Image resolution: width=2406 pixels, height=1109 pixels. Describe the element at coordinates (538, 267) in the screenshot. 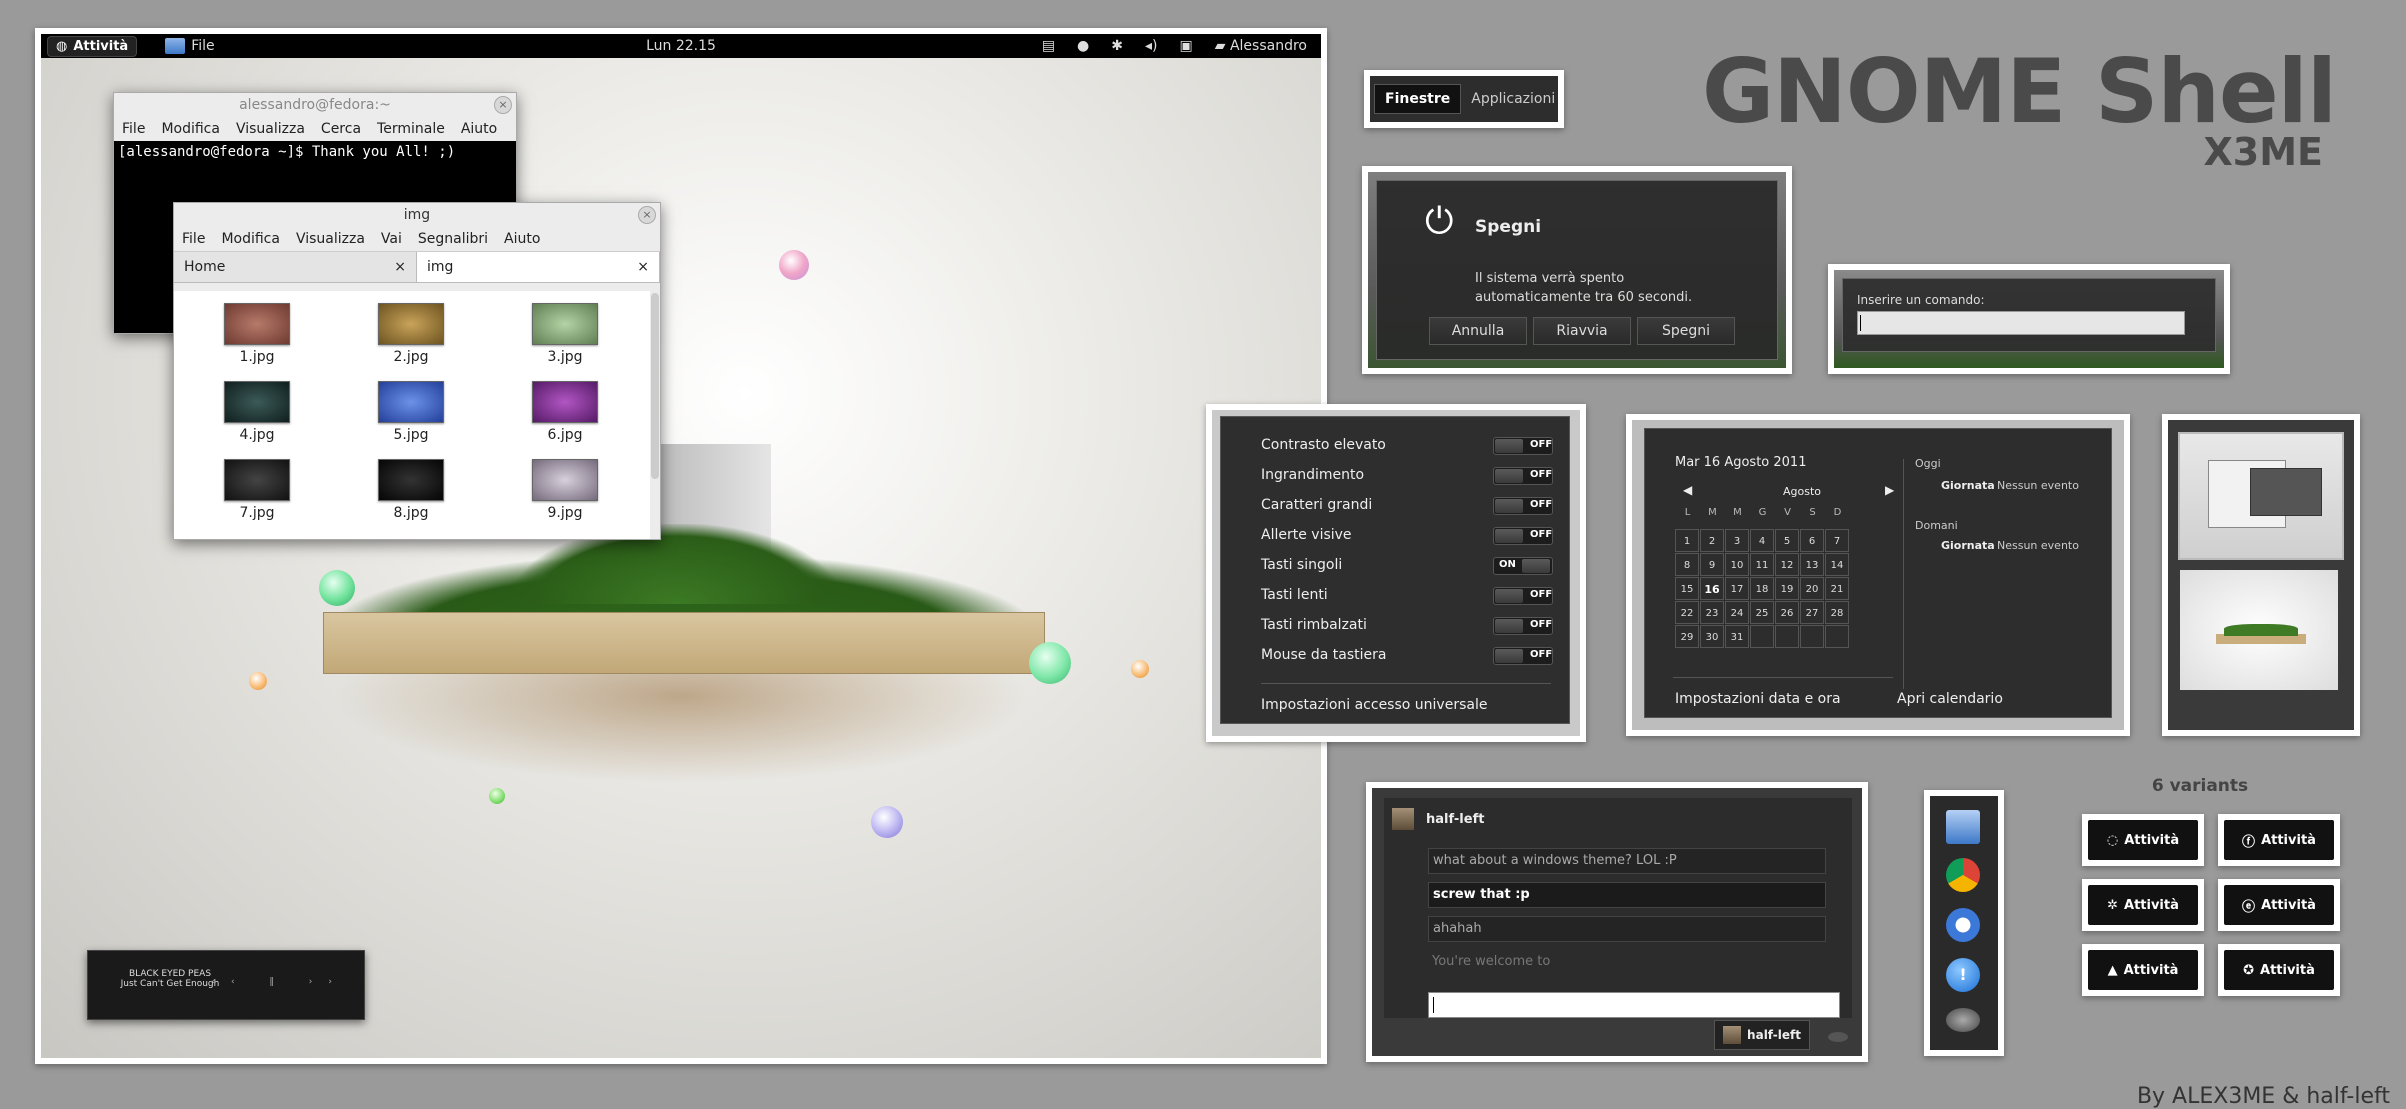

I see `tab-img: img ×` at that location.